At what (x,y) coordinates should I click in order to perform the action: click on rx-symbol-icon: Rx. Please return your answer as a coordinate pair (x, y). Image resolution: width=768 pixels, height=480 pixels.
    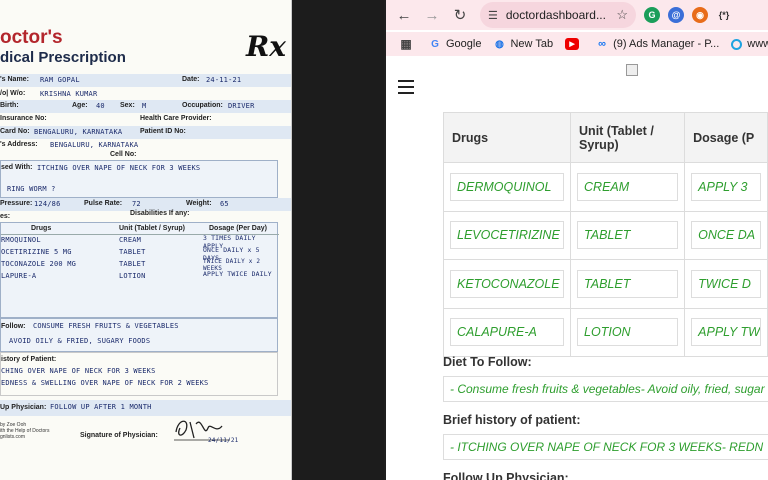
    Looking at the image, I should click on (266, 46).